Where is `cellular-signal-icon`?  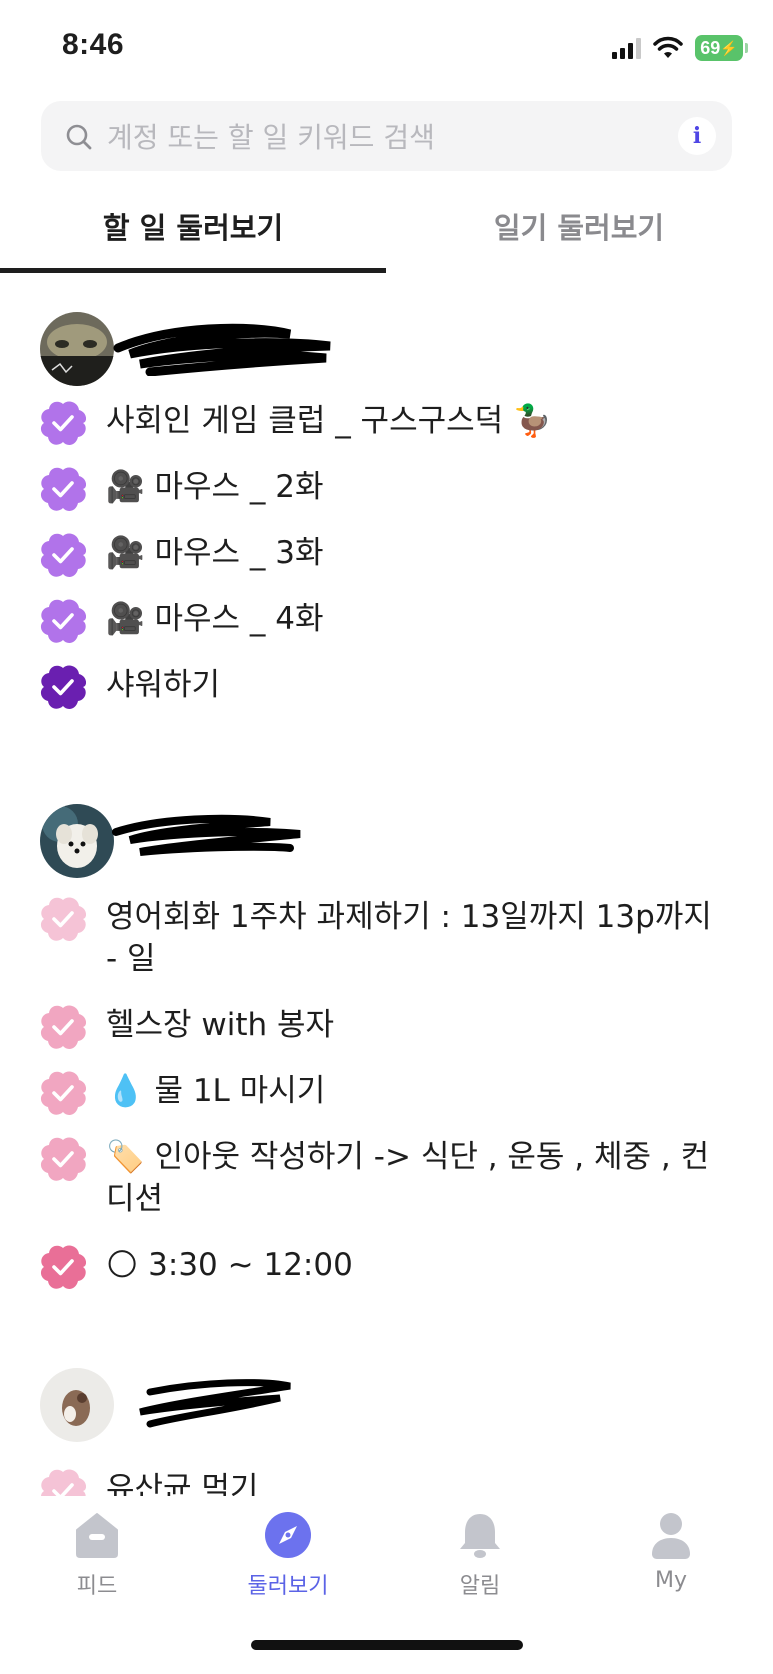 cellular-signal-icon is located at coordinates (626, 48).